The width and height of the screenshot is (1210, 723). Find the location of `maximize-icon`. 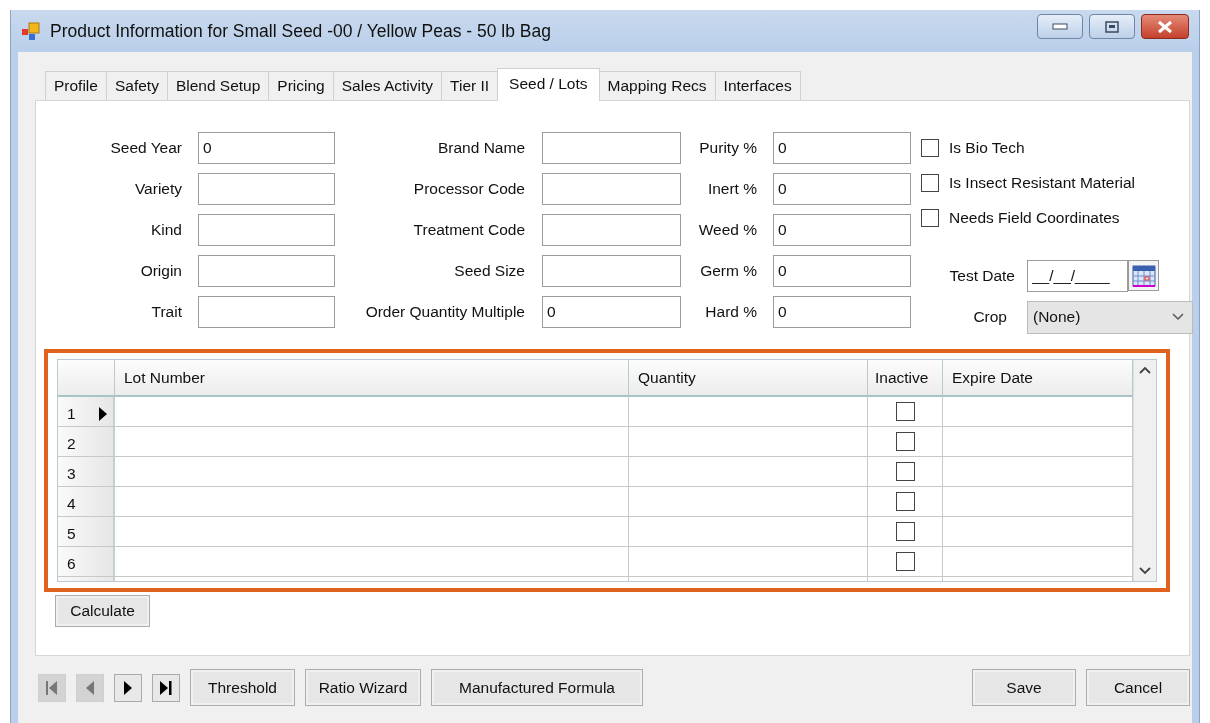

maximize-icon is located at coordinates (1112, 26).